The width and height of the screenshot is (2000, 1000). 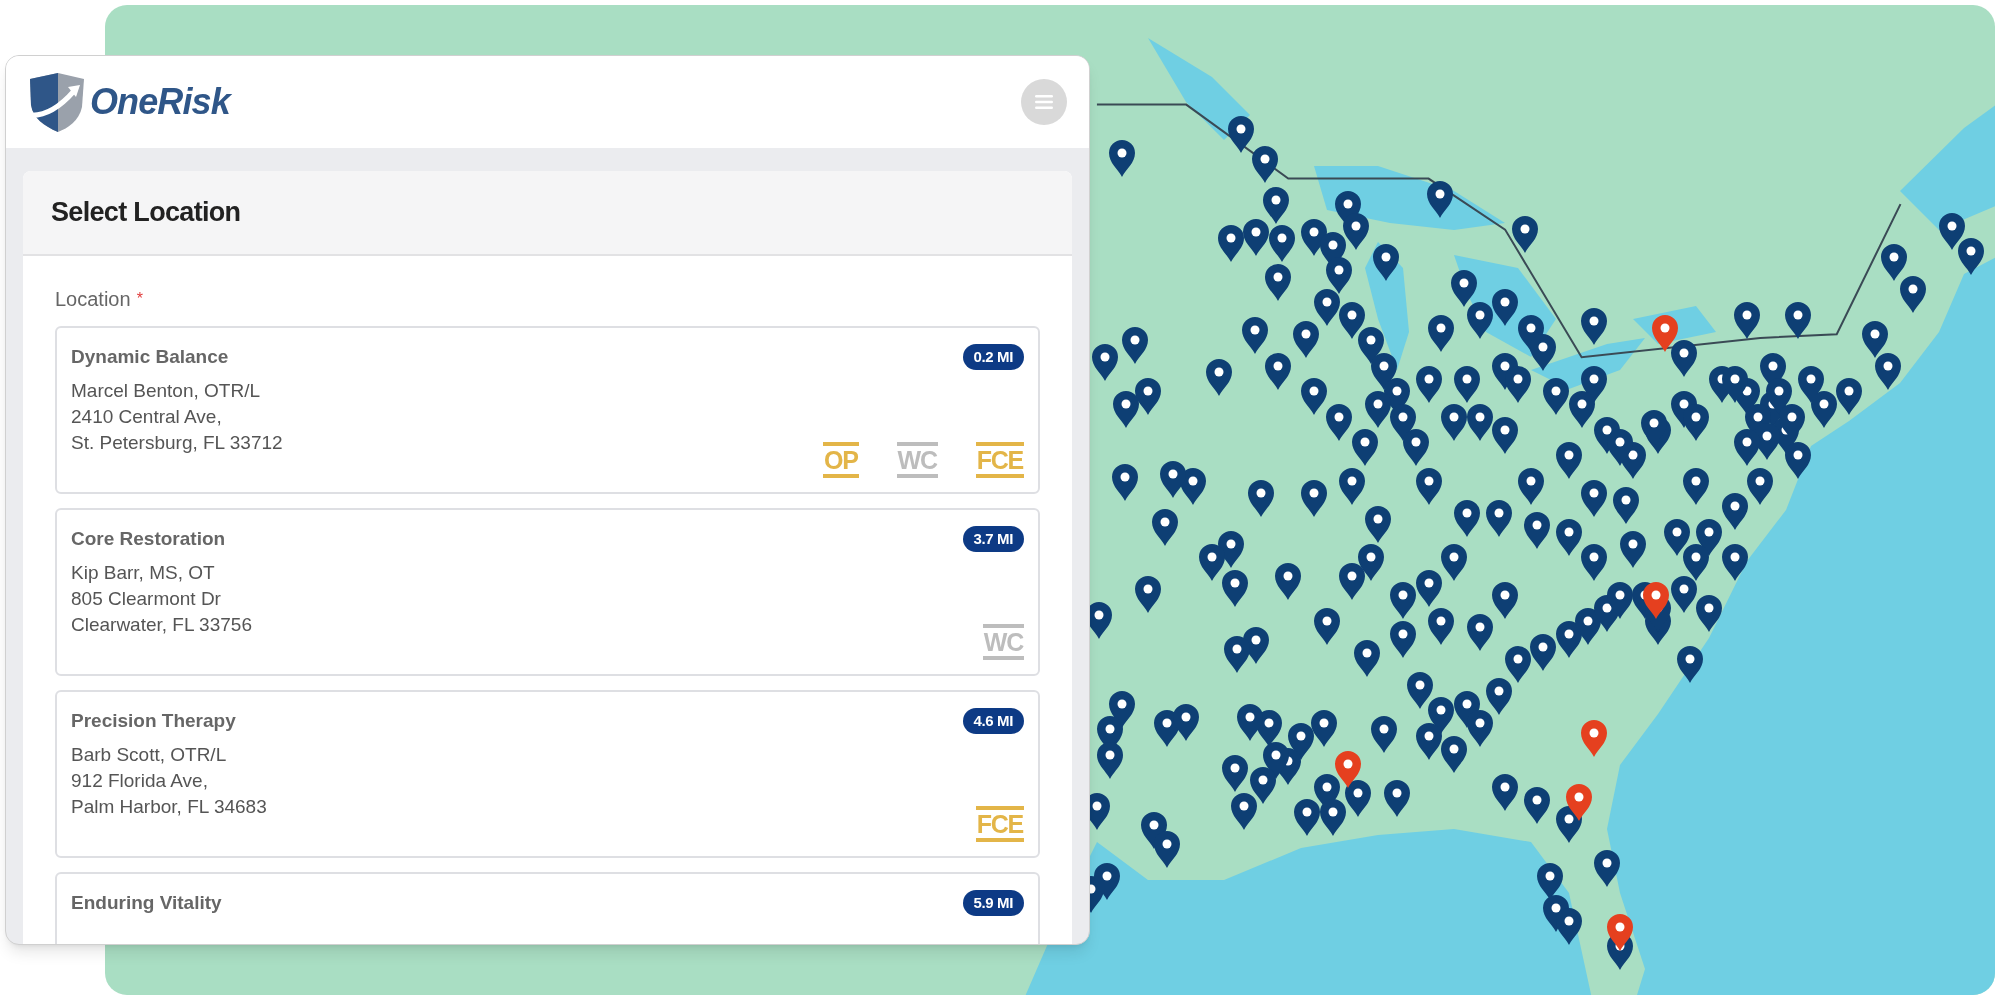 I want to click on address-text: Marcel Benton, OTR/L 2410 Central Ave, St. Petersburg, FL 33712, so click(x=177, y=417).